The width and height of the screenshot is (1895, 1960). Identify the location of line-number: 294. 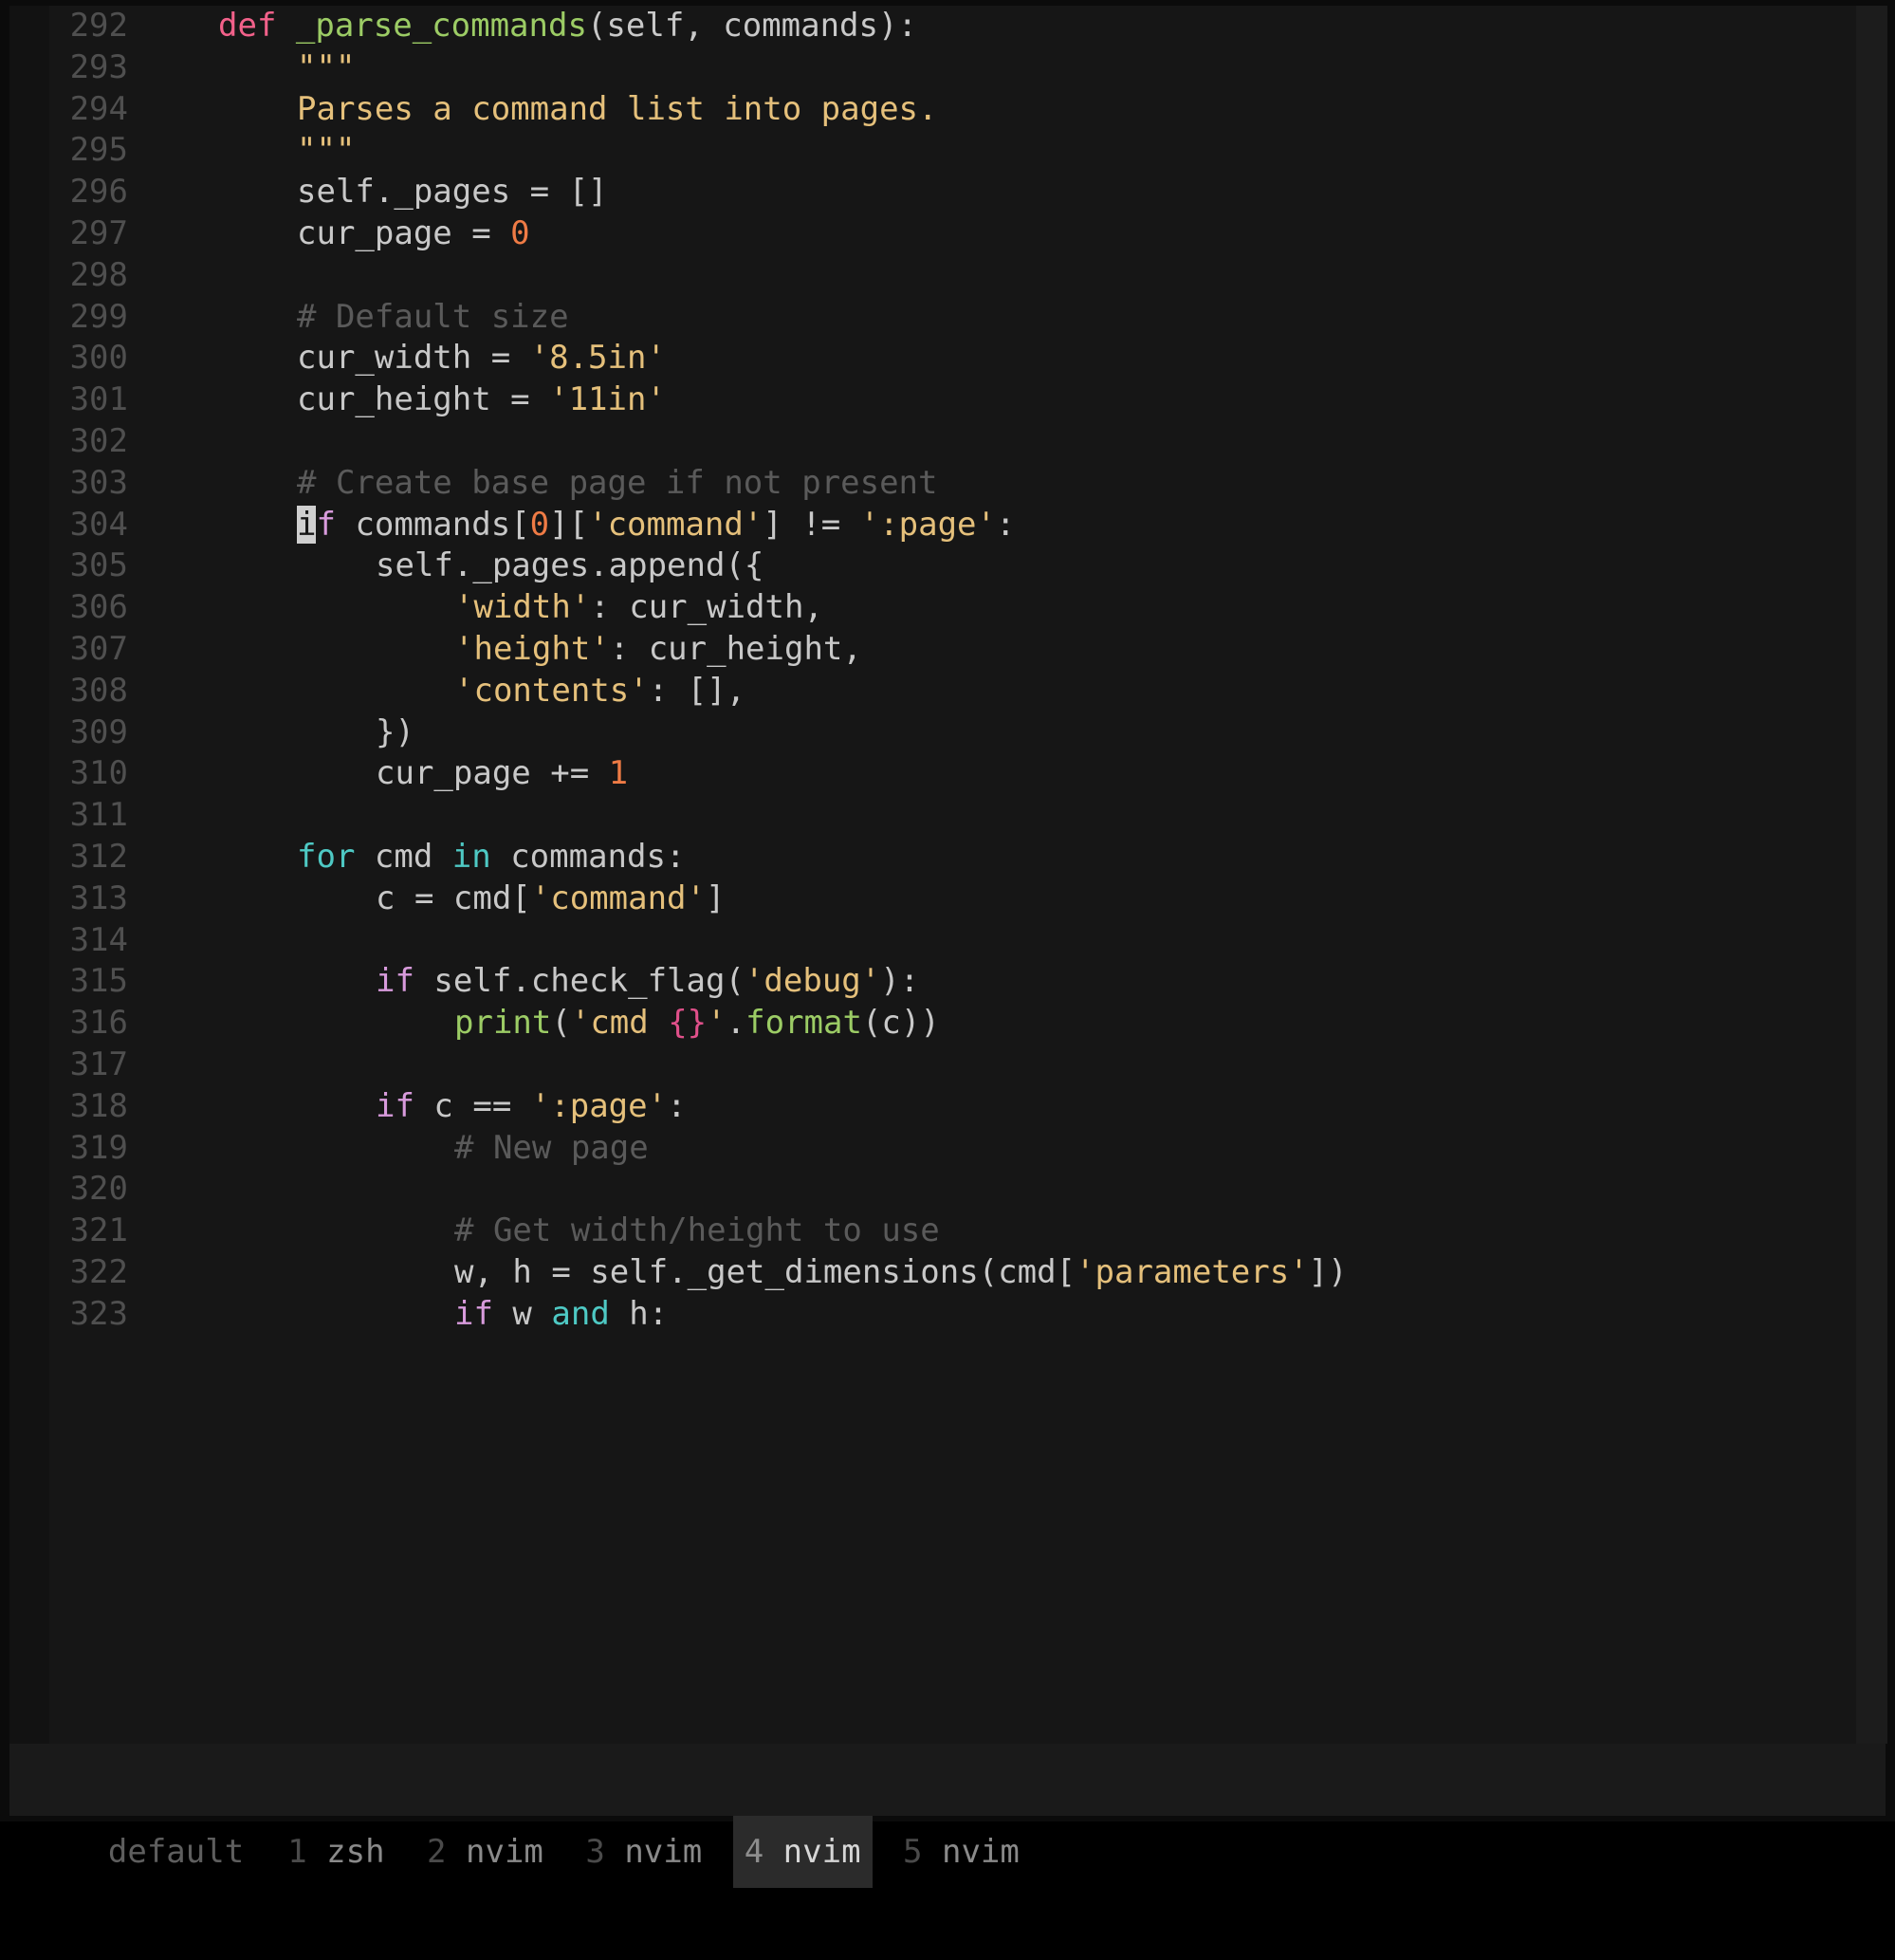
(98, 108).